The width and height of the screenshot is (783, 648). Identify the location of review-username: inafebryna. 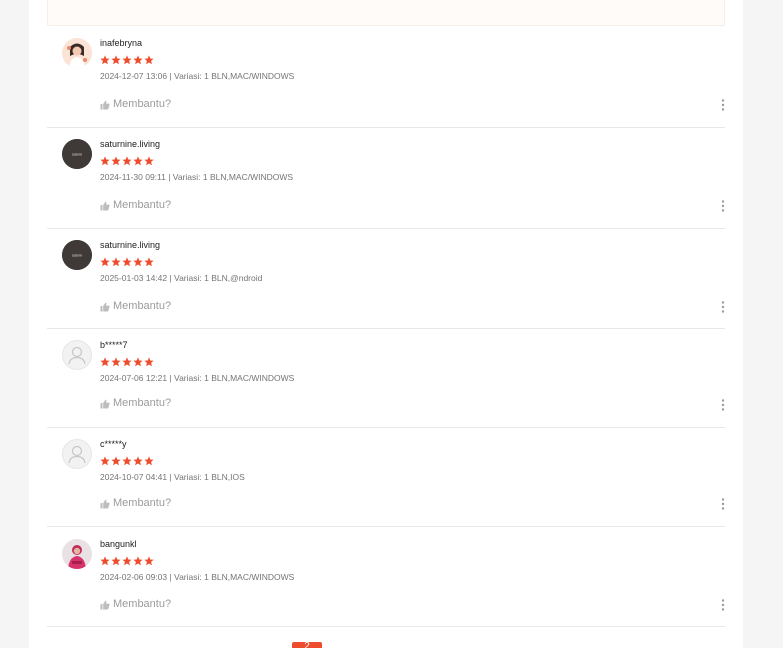
(121, 43).